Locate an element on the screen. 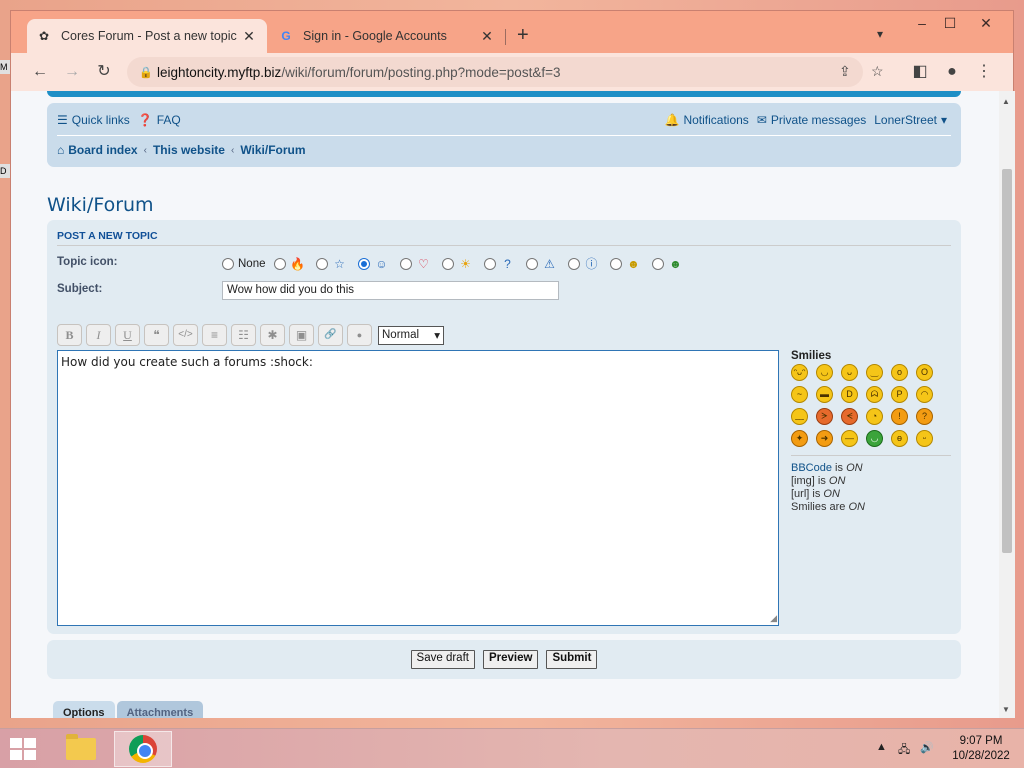 The image size is (1024, 768). smiley-green-icon: ◡ is located at coordinates (874, 438).